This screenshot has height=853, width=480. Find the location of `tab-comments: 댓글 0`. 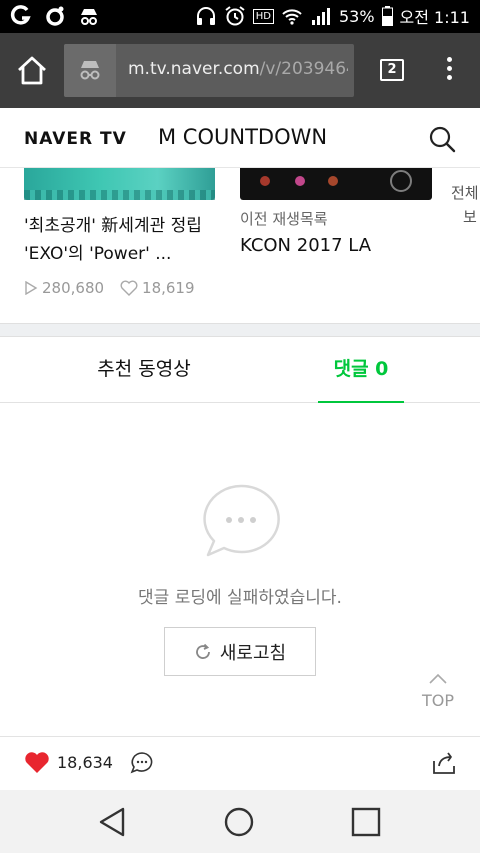

tab-comments: 댓글 0 is located at coordinates (361, 370).